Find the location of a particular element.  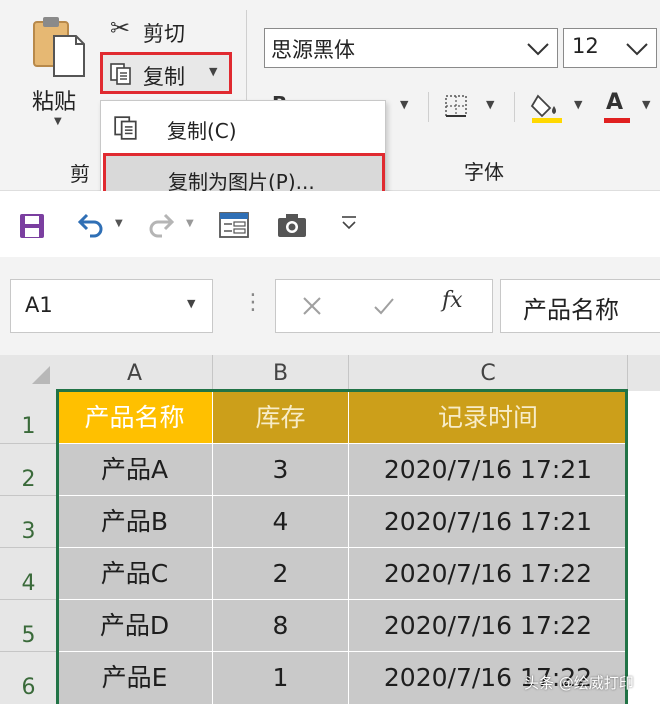

paste-button-label: 粘贴 is located at coordinates (54, 100).